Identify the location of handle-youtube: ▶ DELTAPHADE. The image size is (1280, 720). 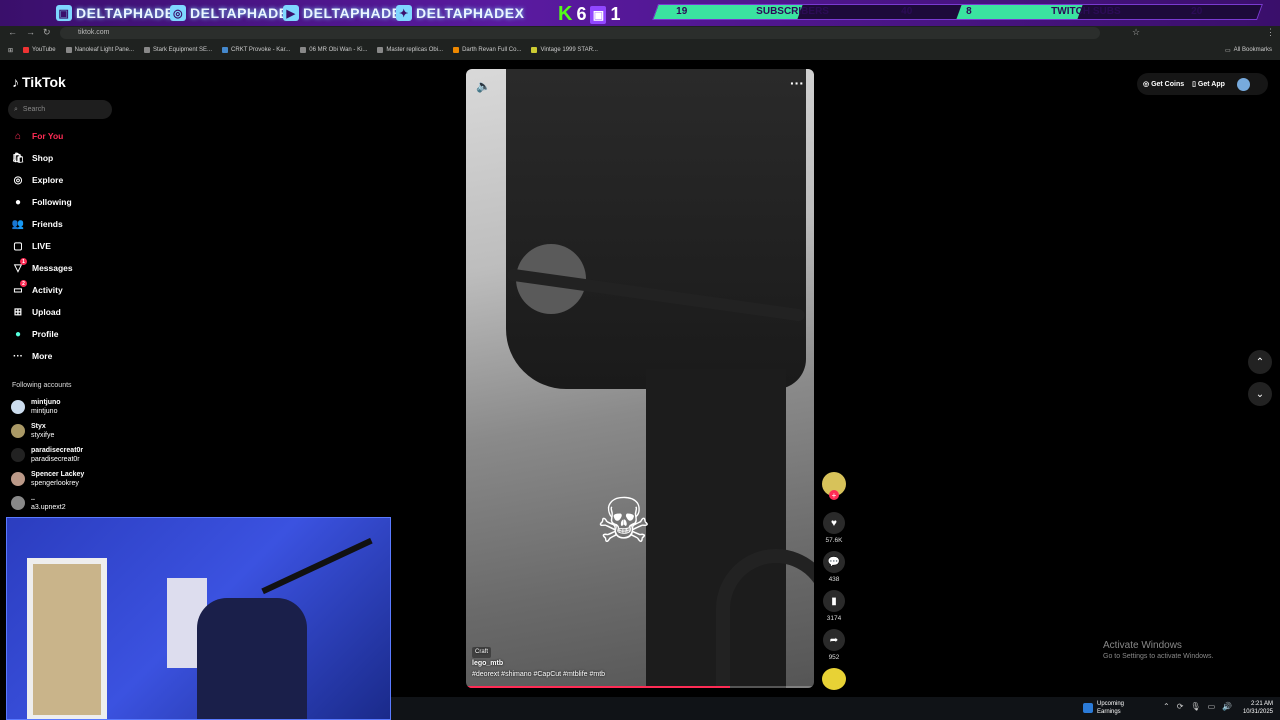
(342, 13).